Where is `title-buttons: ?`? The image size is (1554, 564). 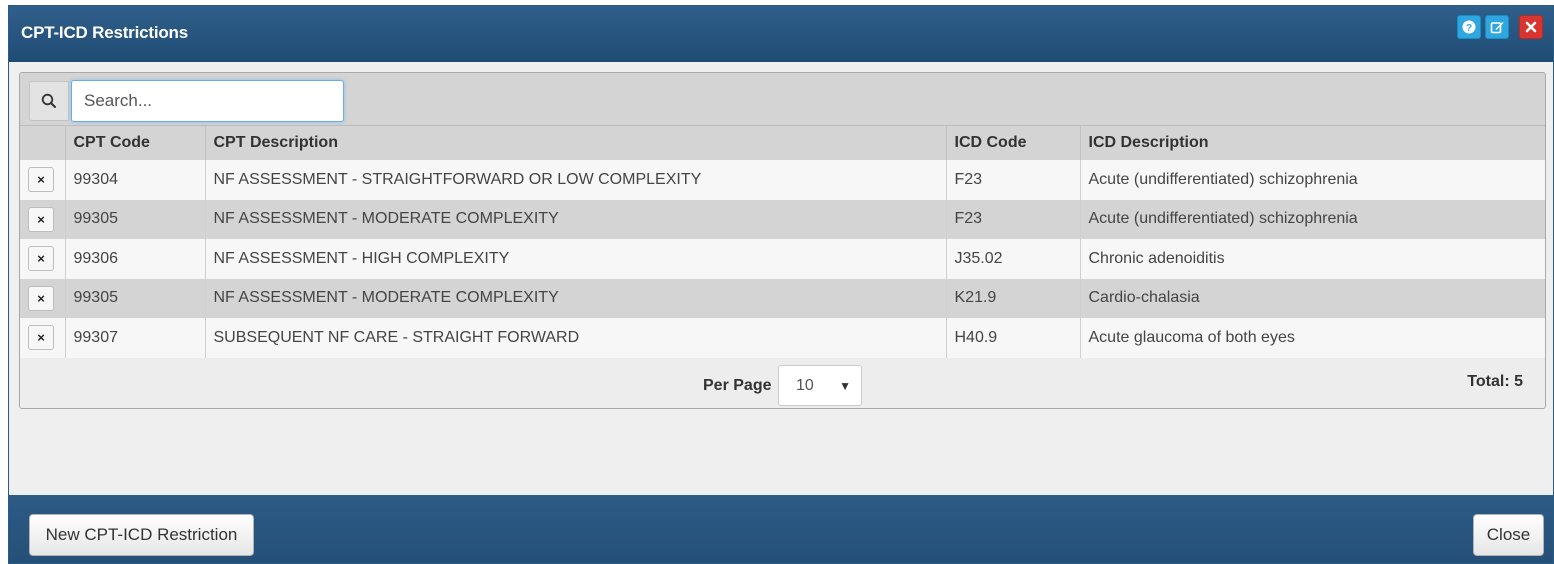
title-buttons: ? is located at coordinates (1500, 27).